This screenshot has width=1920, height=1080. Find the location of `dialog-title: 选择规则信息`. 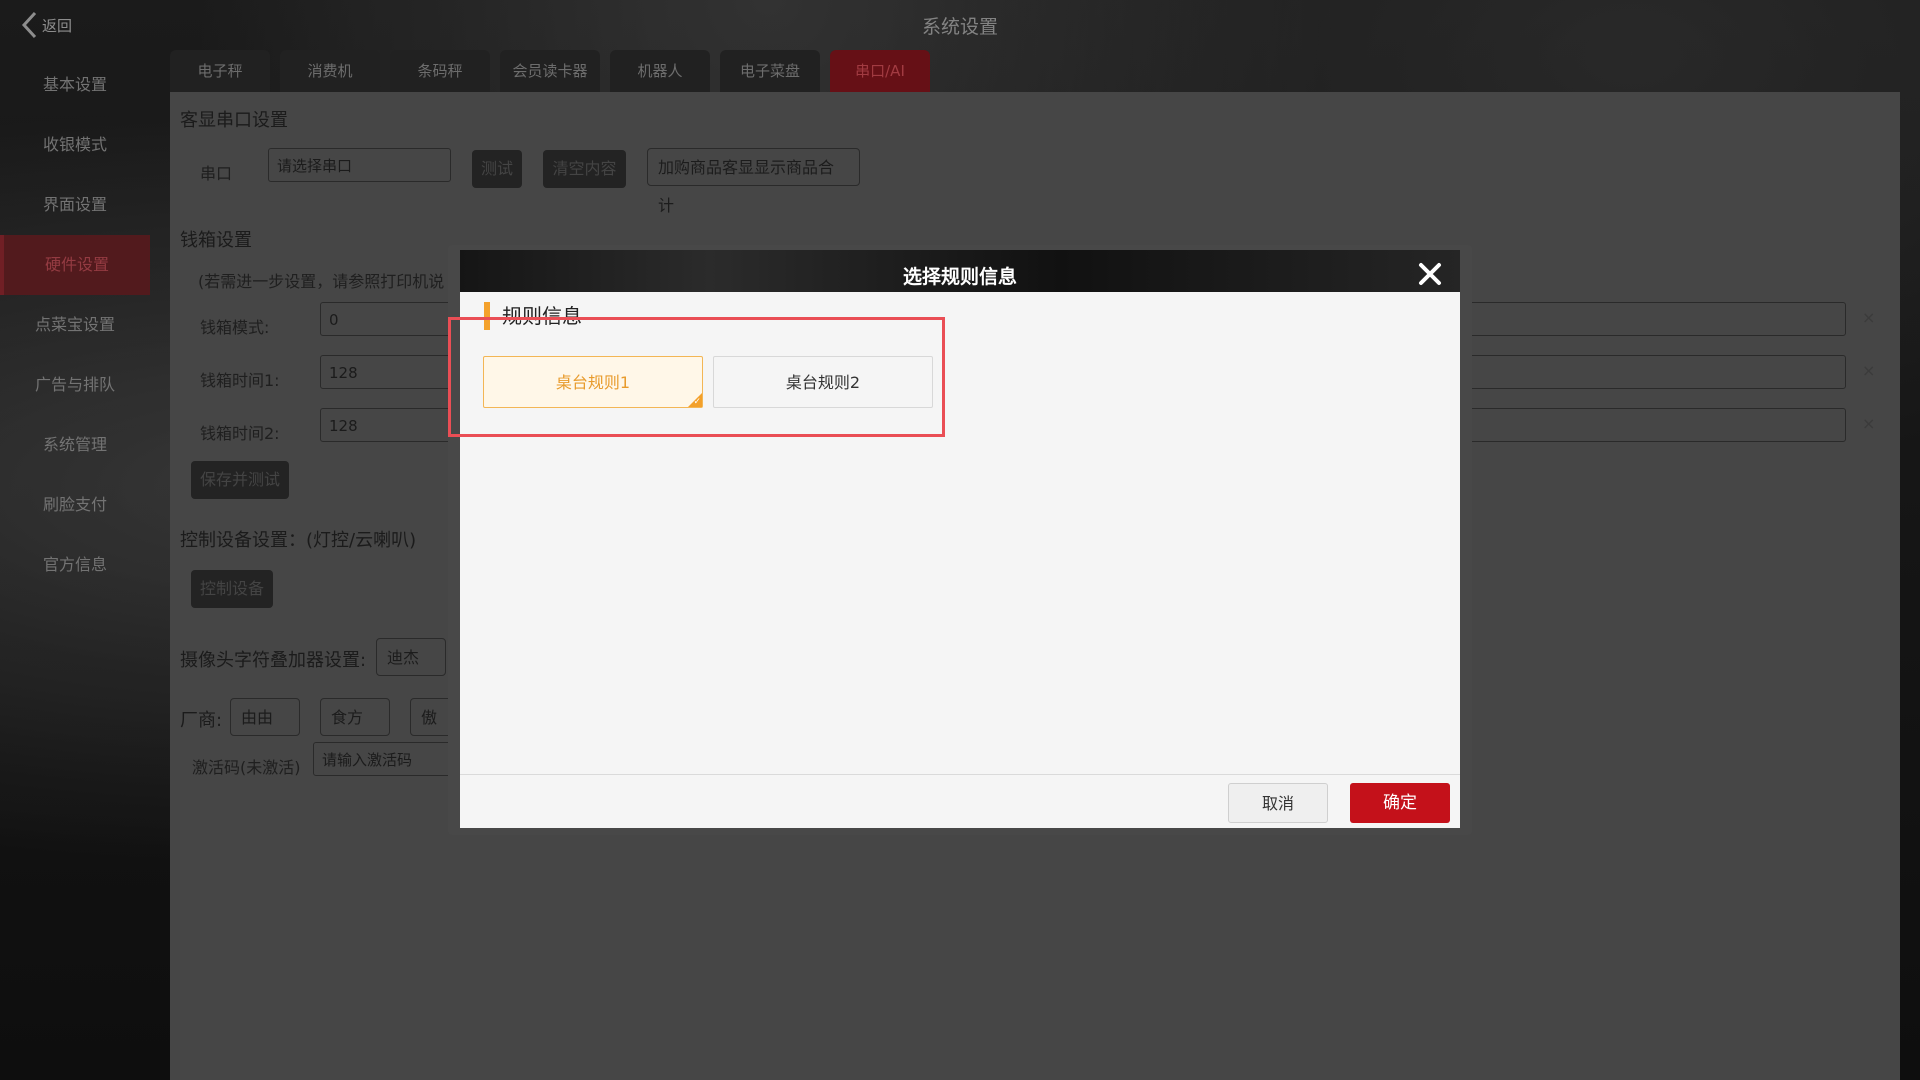

dialog-title: 选择规则信息 is located at coordinates (959, 277).